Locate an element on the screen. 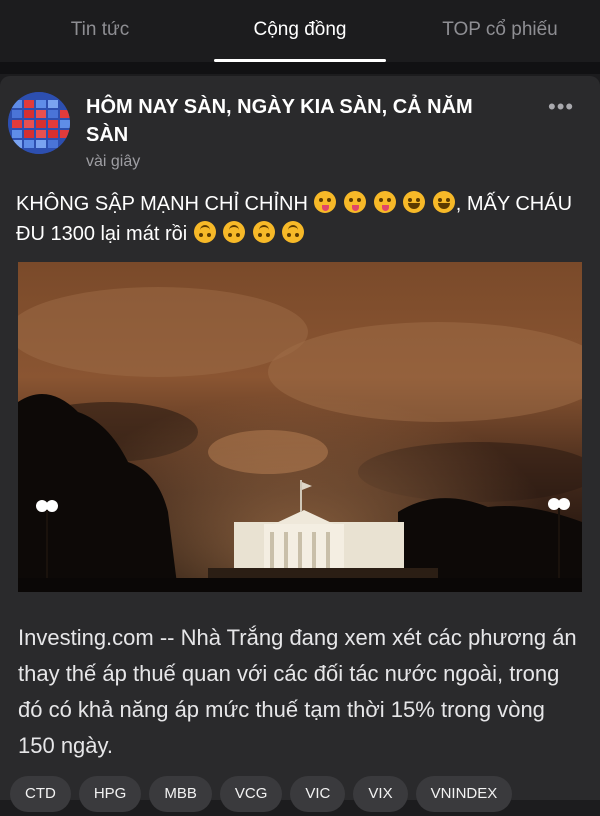 This screenshot has height=816, width=600. ticker-chip-vix: VIX is located at coordinates (380, 794).